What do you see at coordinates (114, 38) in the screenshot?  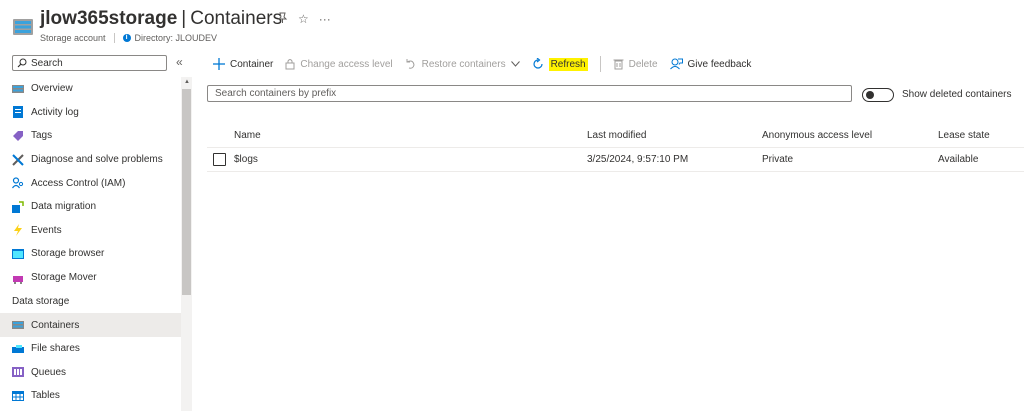 I see `subtitle-divider` at bounding box center [114, 38].